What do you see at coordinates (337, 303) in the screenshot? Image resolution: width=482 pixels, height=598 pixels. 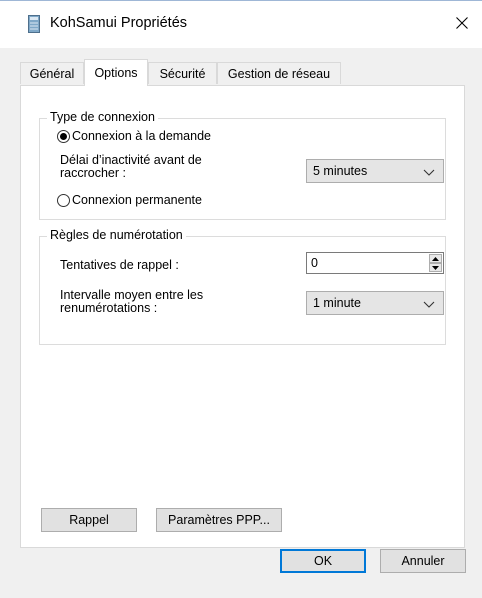 I see `redial-interval-value: 1 minute` at bounding box center [337, 303].